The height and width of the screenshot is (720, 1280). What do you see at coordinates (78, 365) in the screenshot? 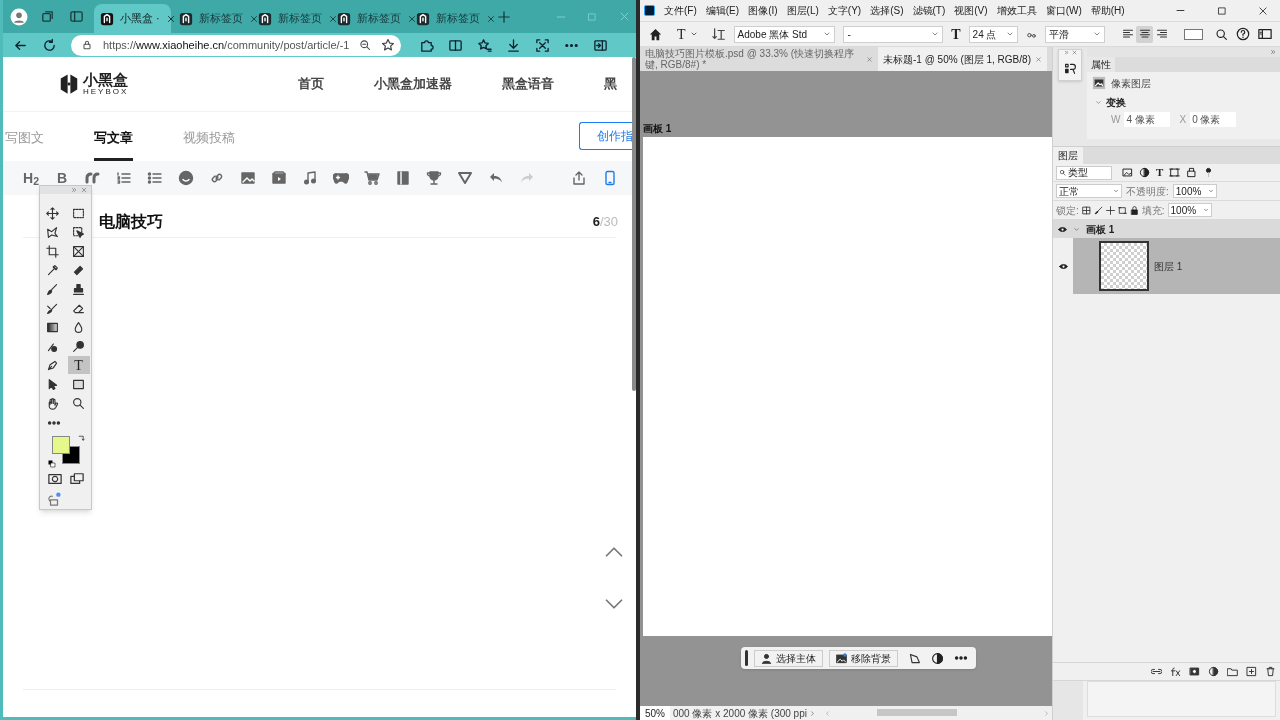
I see `type-tool: T` at bounding box center [78, 365].